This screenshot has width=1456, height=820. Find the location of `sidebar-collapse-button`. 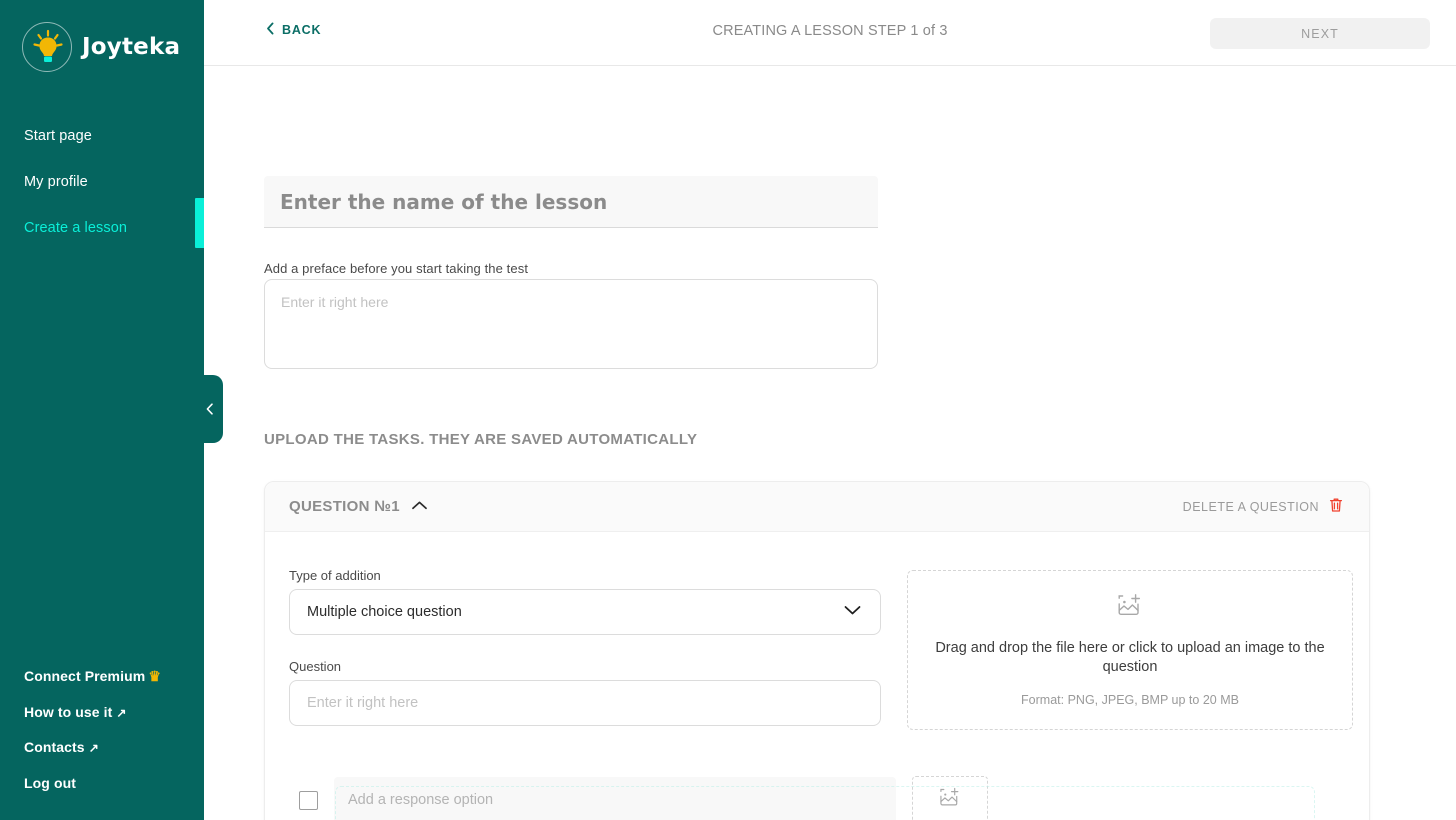

sidebar-collapse-button is located at coordinates (209, 409).